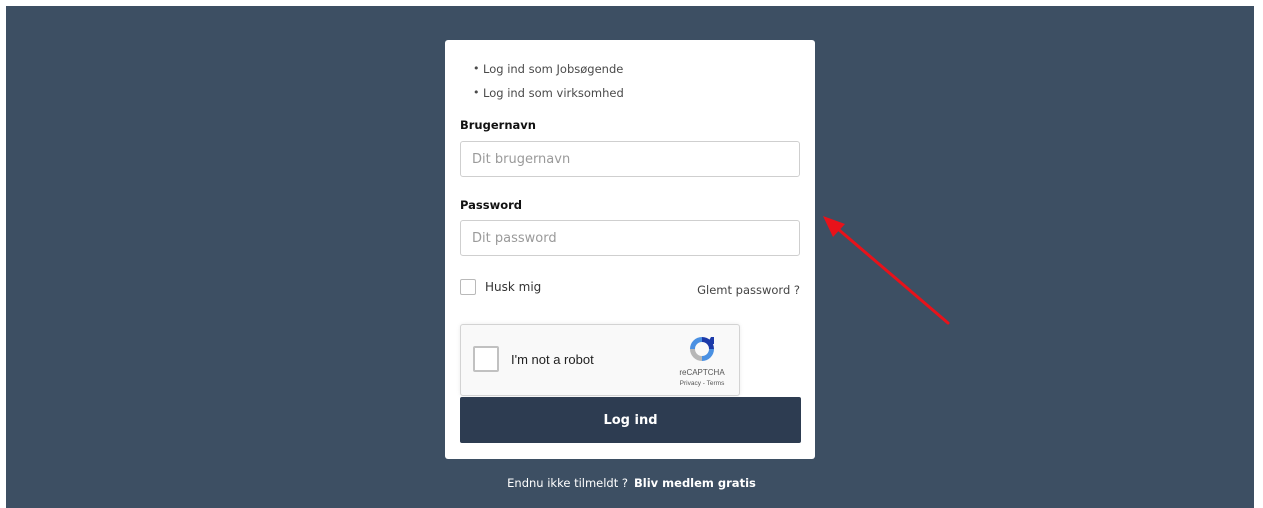 This screenshot has width=1263, height=508. Describe the element at coordinates (630, 159) in the screenshot. I see `username-input` at that location.